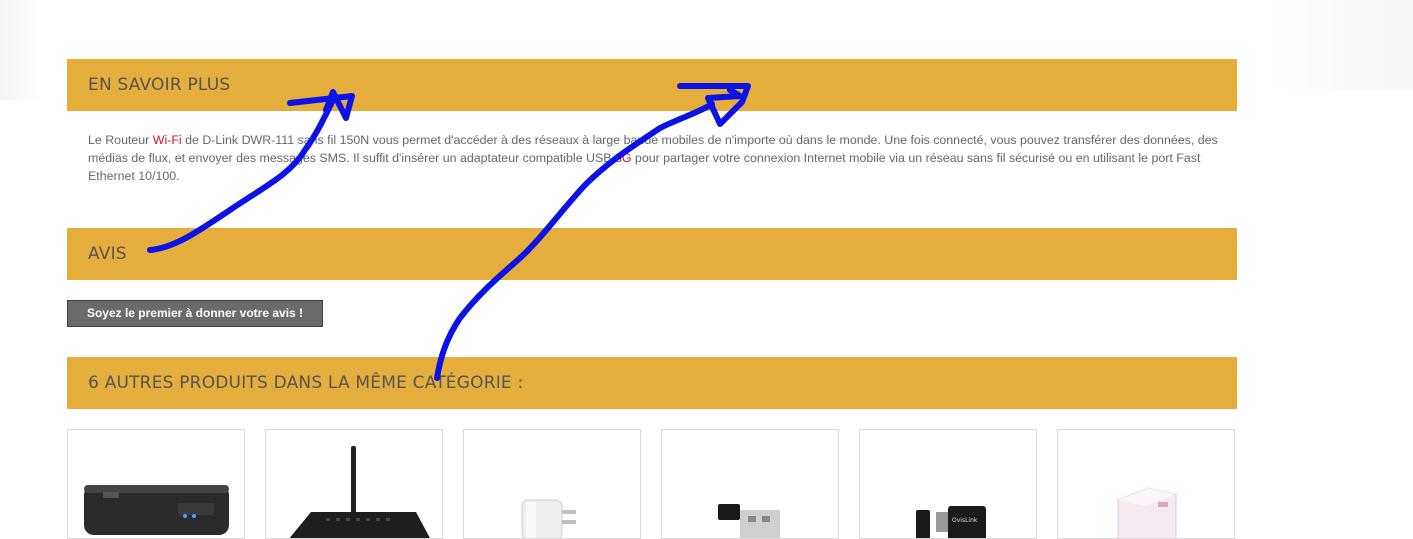 This screenshot has width=1413, height=539. Describe the element at coordinates (652, 254) in the screenshot. I see `section-header-reviews: AVIS` at that location.